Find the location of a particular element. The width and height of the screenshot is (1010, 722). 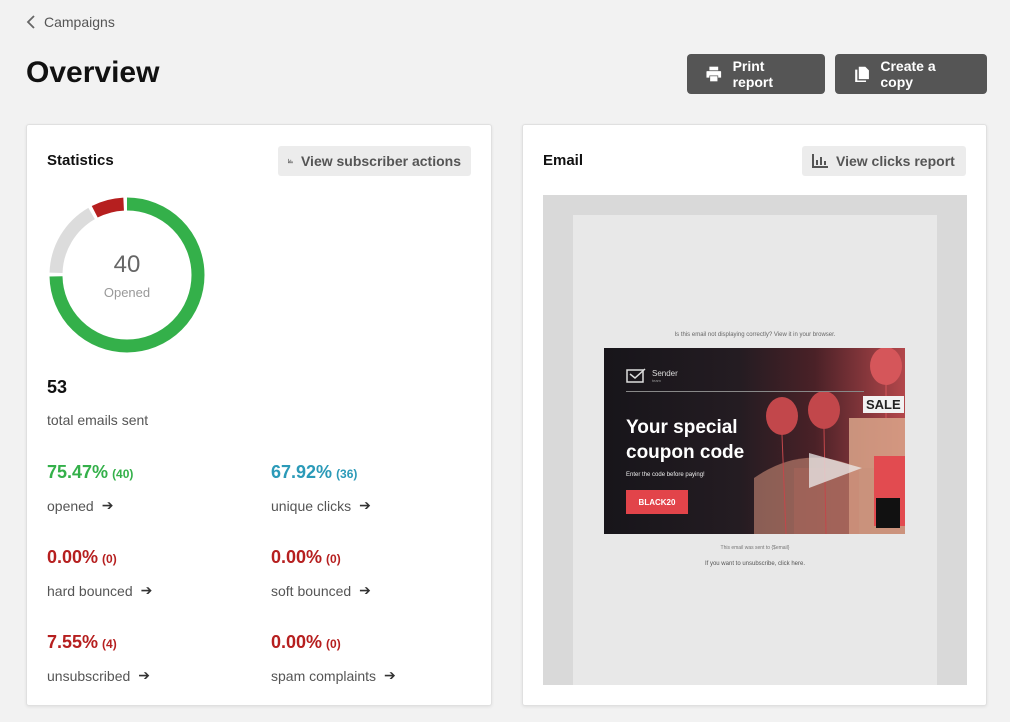

printer-icon is located at coordinates (714, 74).